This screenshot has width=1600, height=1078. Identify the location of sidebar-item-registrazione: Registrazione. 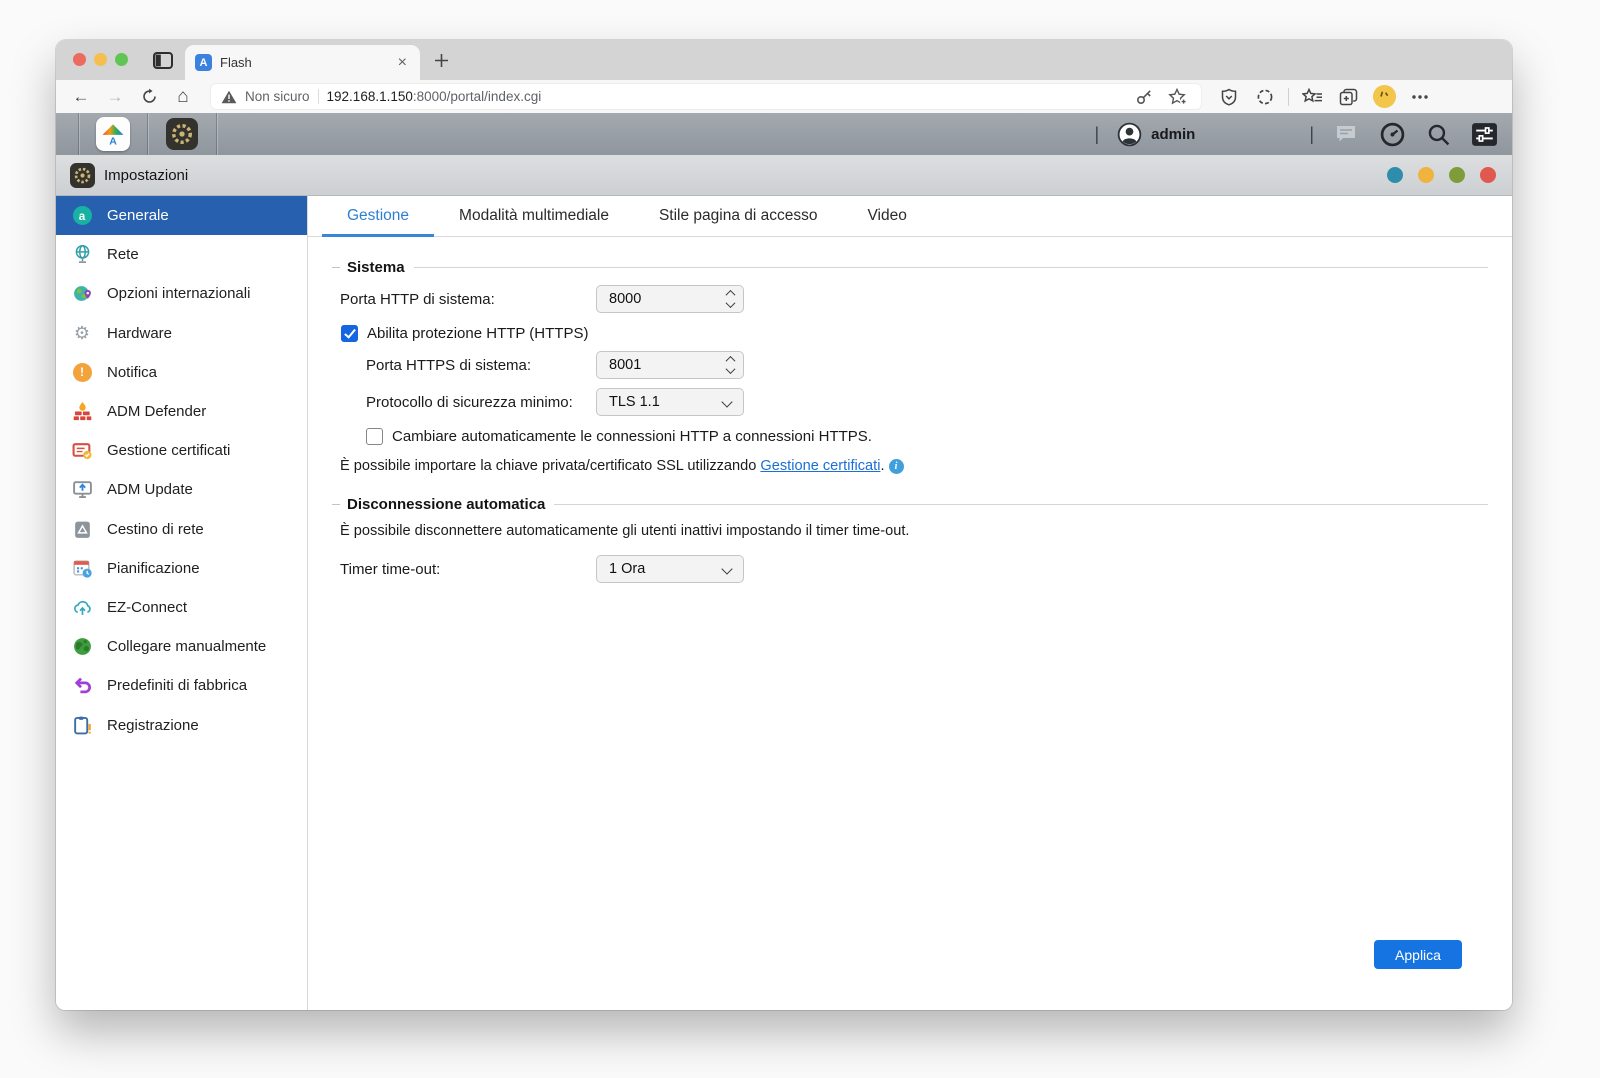
(181, 724).